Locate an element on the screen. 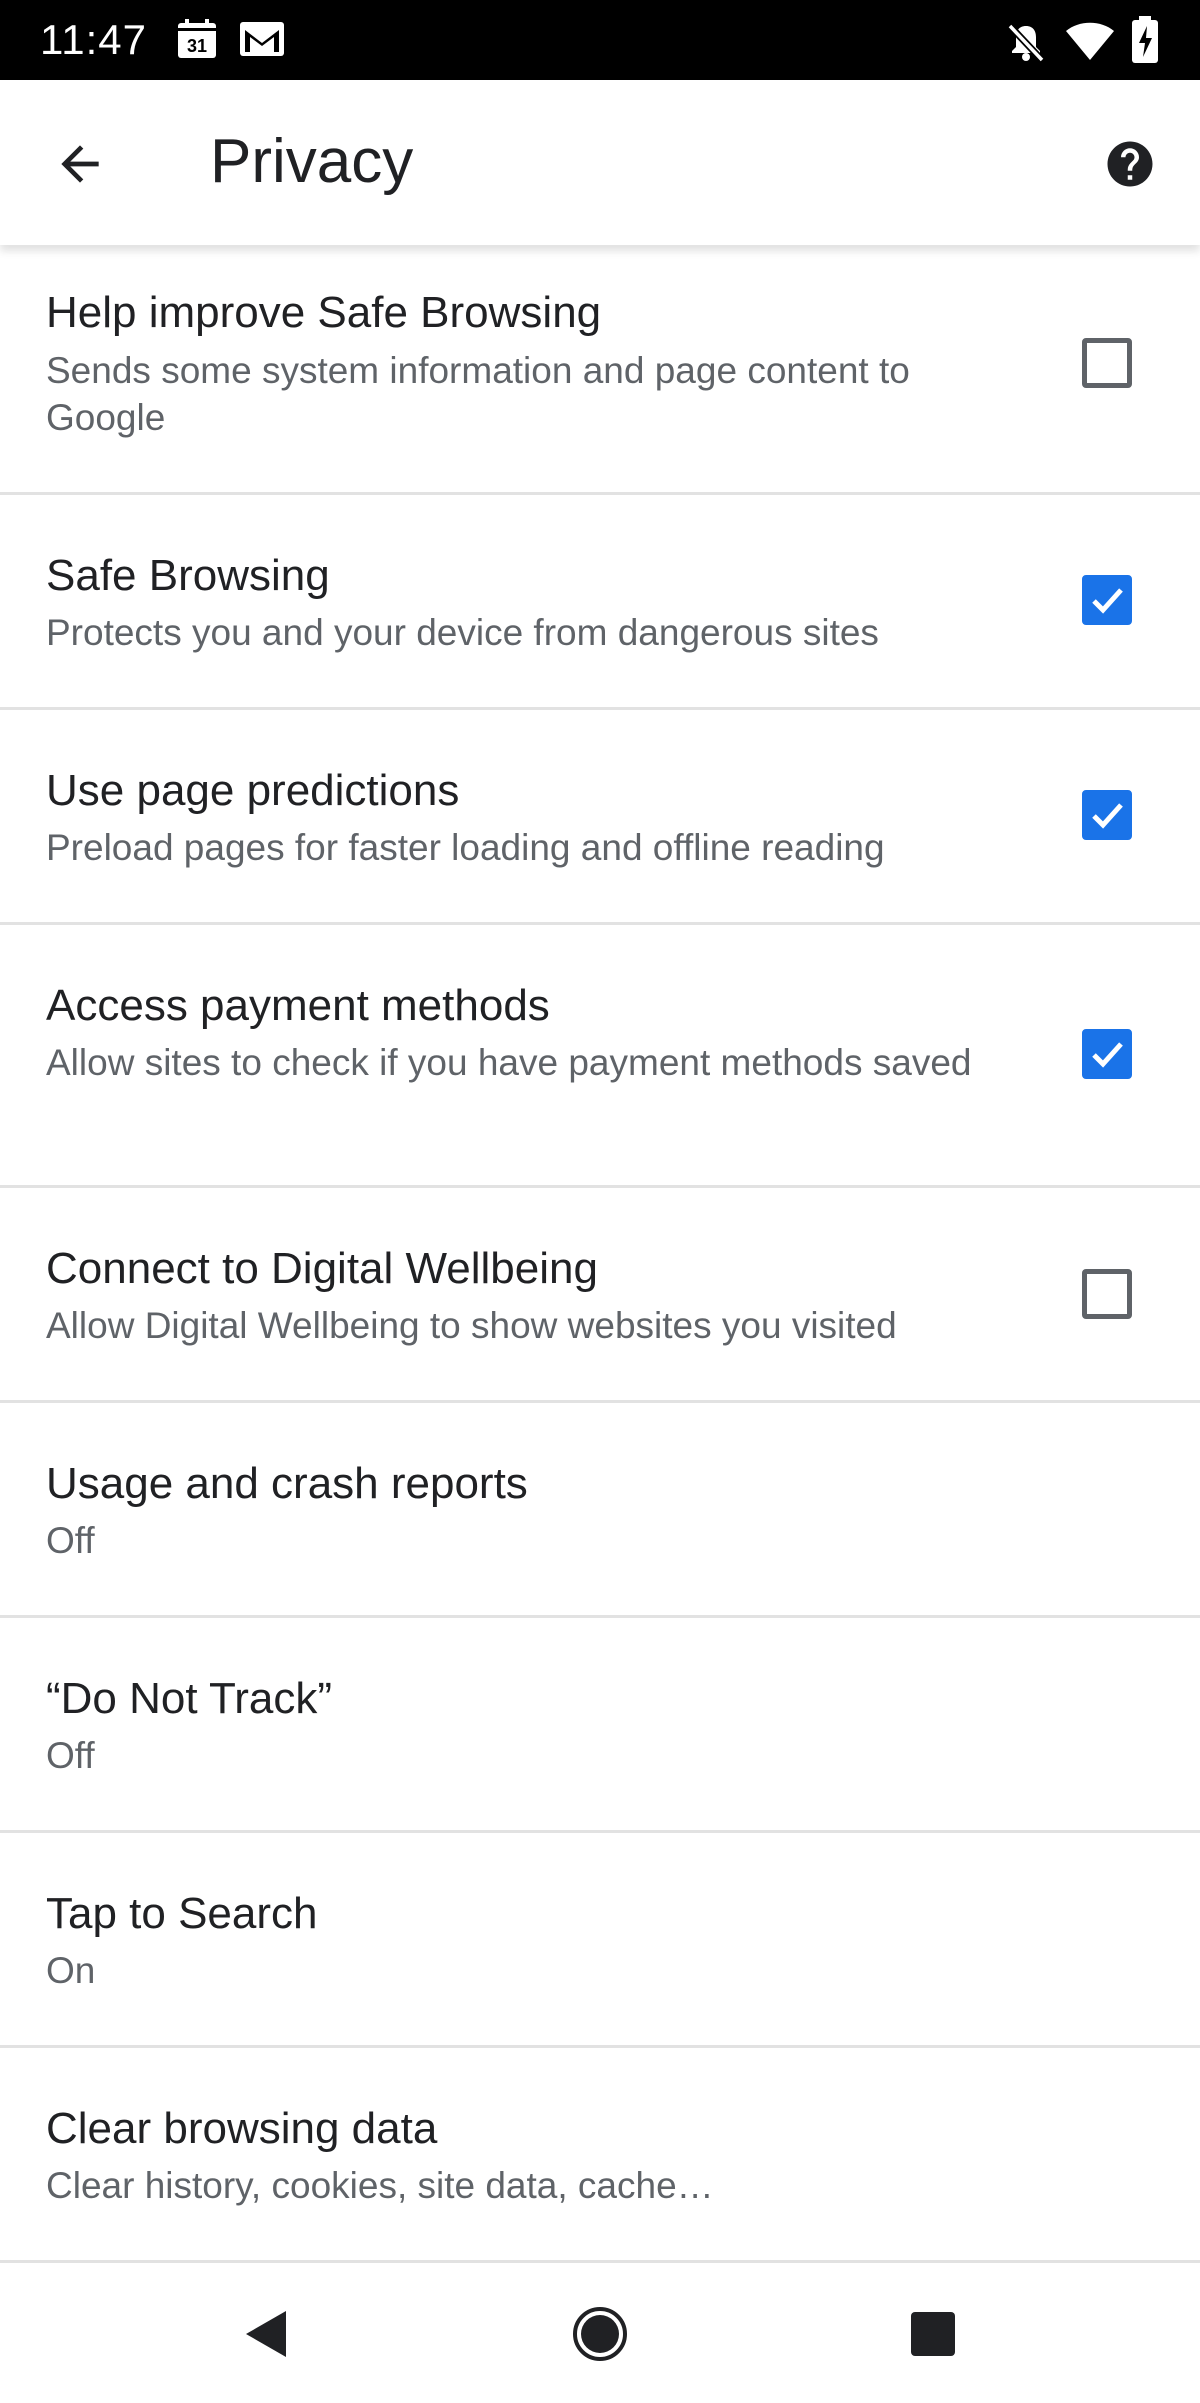 Image resolution: width=1200 pixels, height=2403 pixels. system-nav-bar is located at coordinates (600, 2334).